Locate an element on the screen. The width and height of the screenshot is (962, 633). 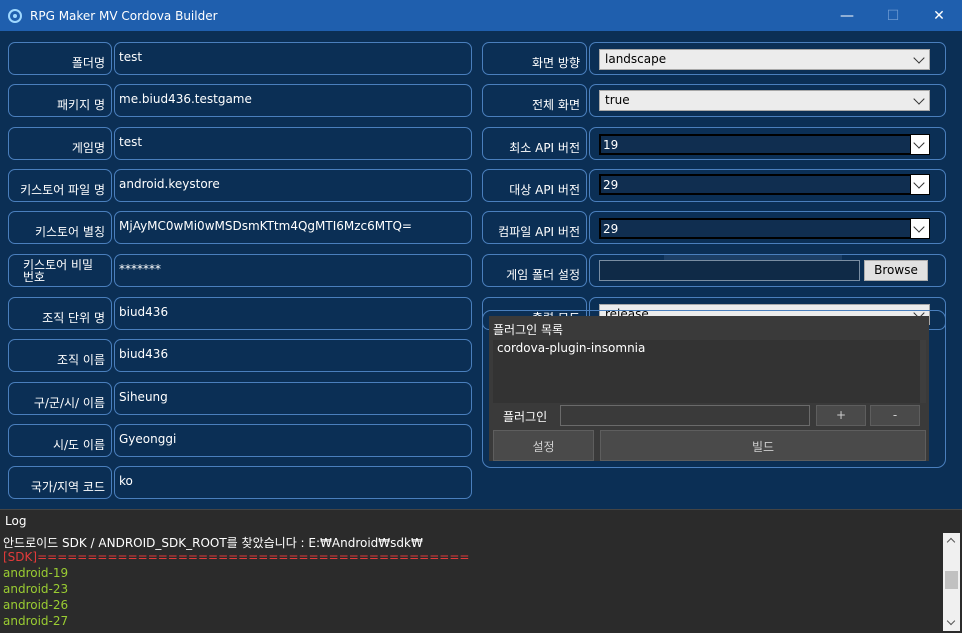
log-scrollbar is located at coordinates (951, 582).